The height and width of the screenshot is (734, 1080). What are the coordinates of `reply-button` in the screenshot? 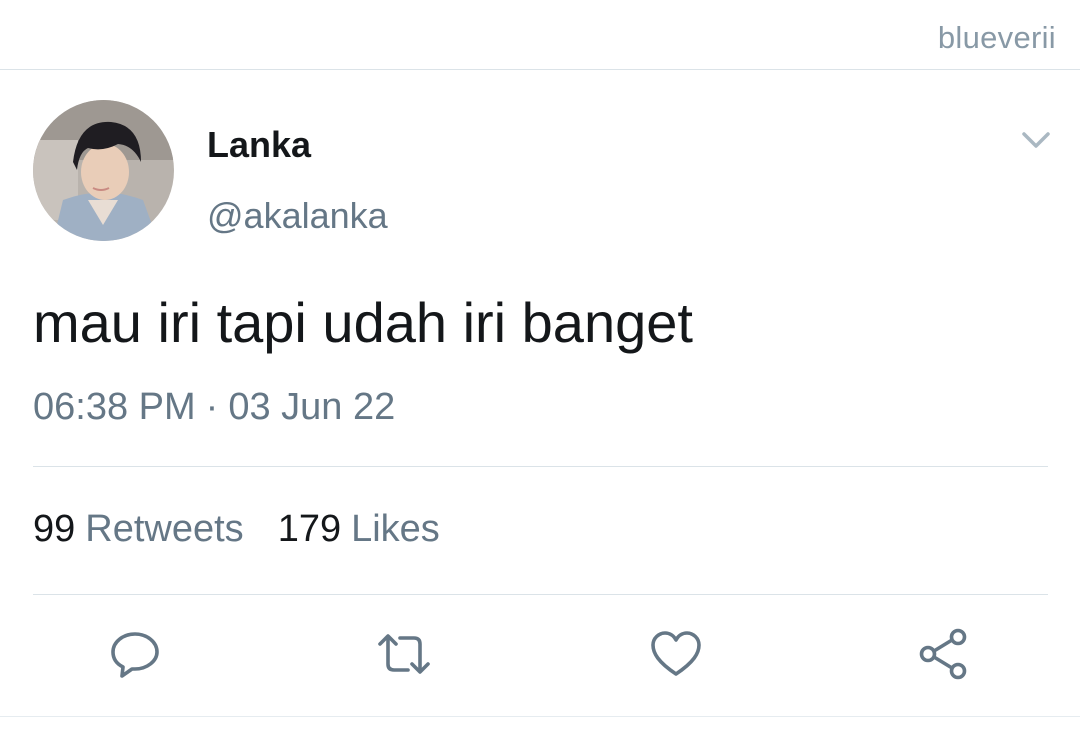 It's located at (135, 654).